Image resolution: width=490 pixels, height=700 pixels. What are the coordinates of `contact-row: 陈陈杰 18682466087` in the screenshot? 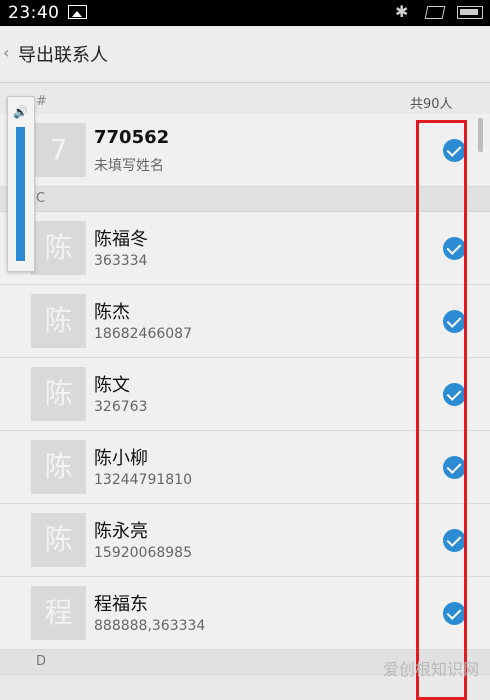 It's located at (245, 321).